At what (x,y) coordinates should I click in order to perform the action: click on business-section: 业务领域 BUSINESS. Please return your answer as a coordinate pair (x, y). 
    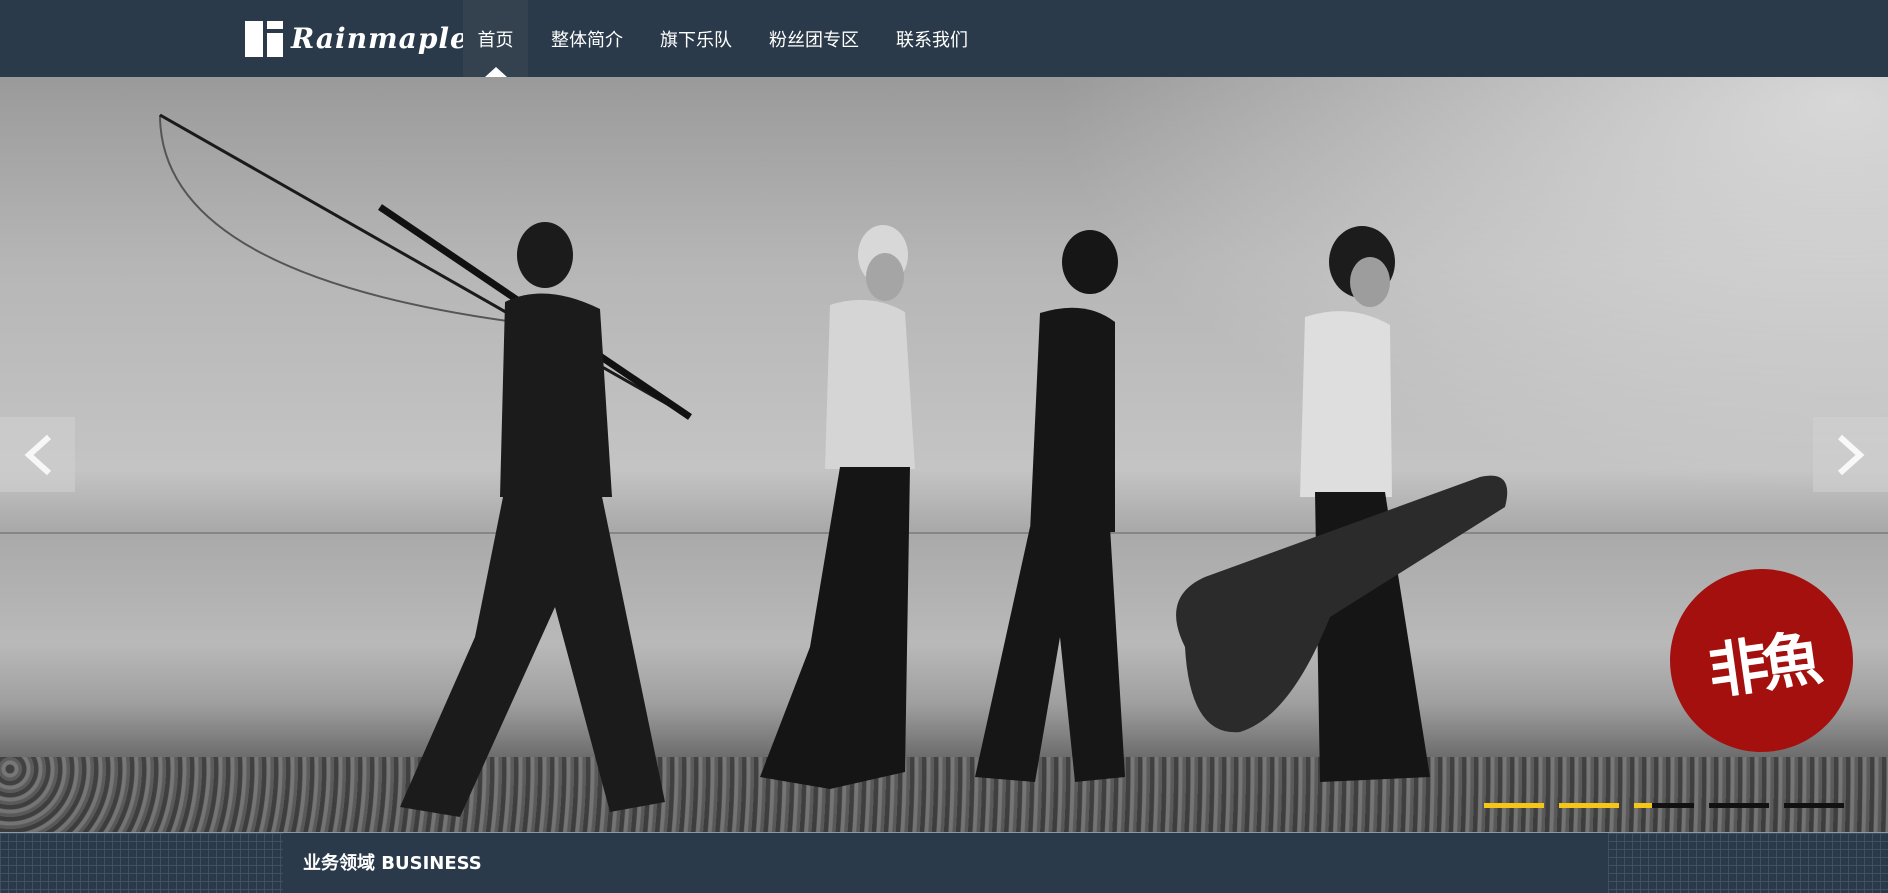
    Looking at the image, I should click on (944, 862).